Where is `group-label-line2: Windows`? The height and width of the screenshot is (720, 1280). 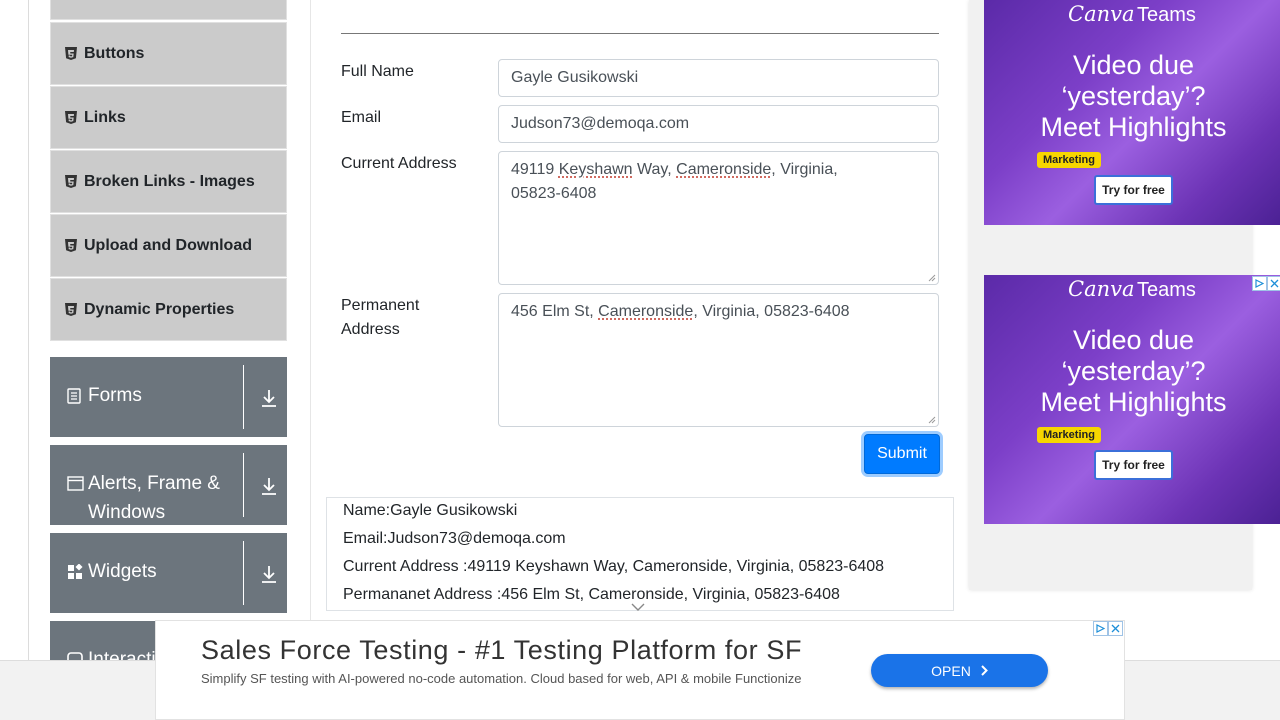
group-label-line2: Windows is located at coordinates (127, 512).